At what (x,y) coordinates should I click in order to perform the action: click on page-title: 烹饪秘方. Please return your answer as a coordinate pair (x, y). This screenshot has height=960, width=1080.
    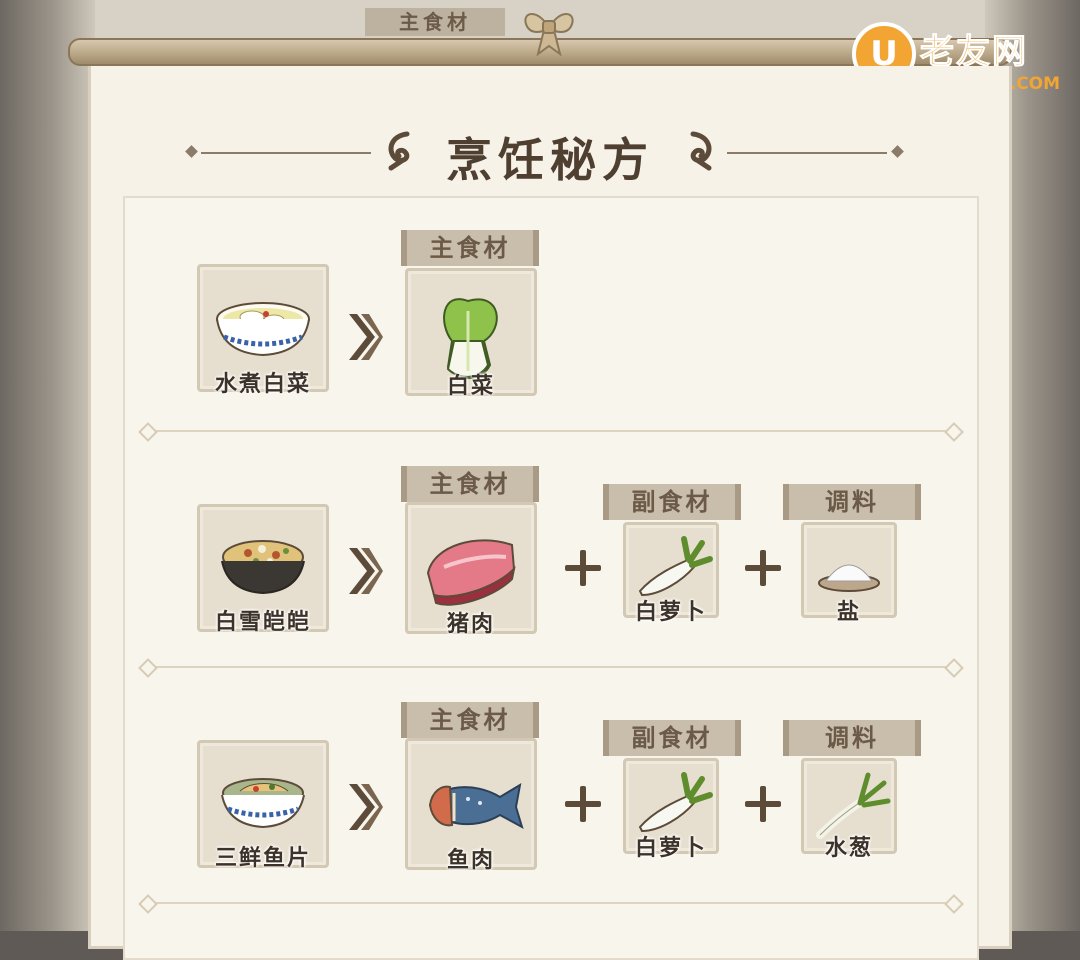
    Looking at the image, I should click on (550, 160).